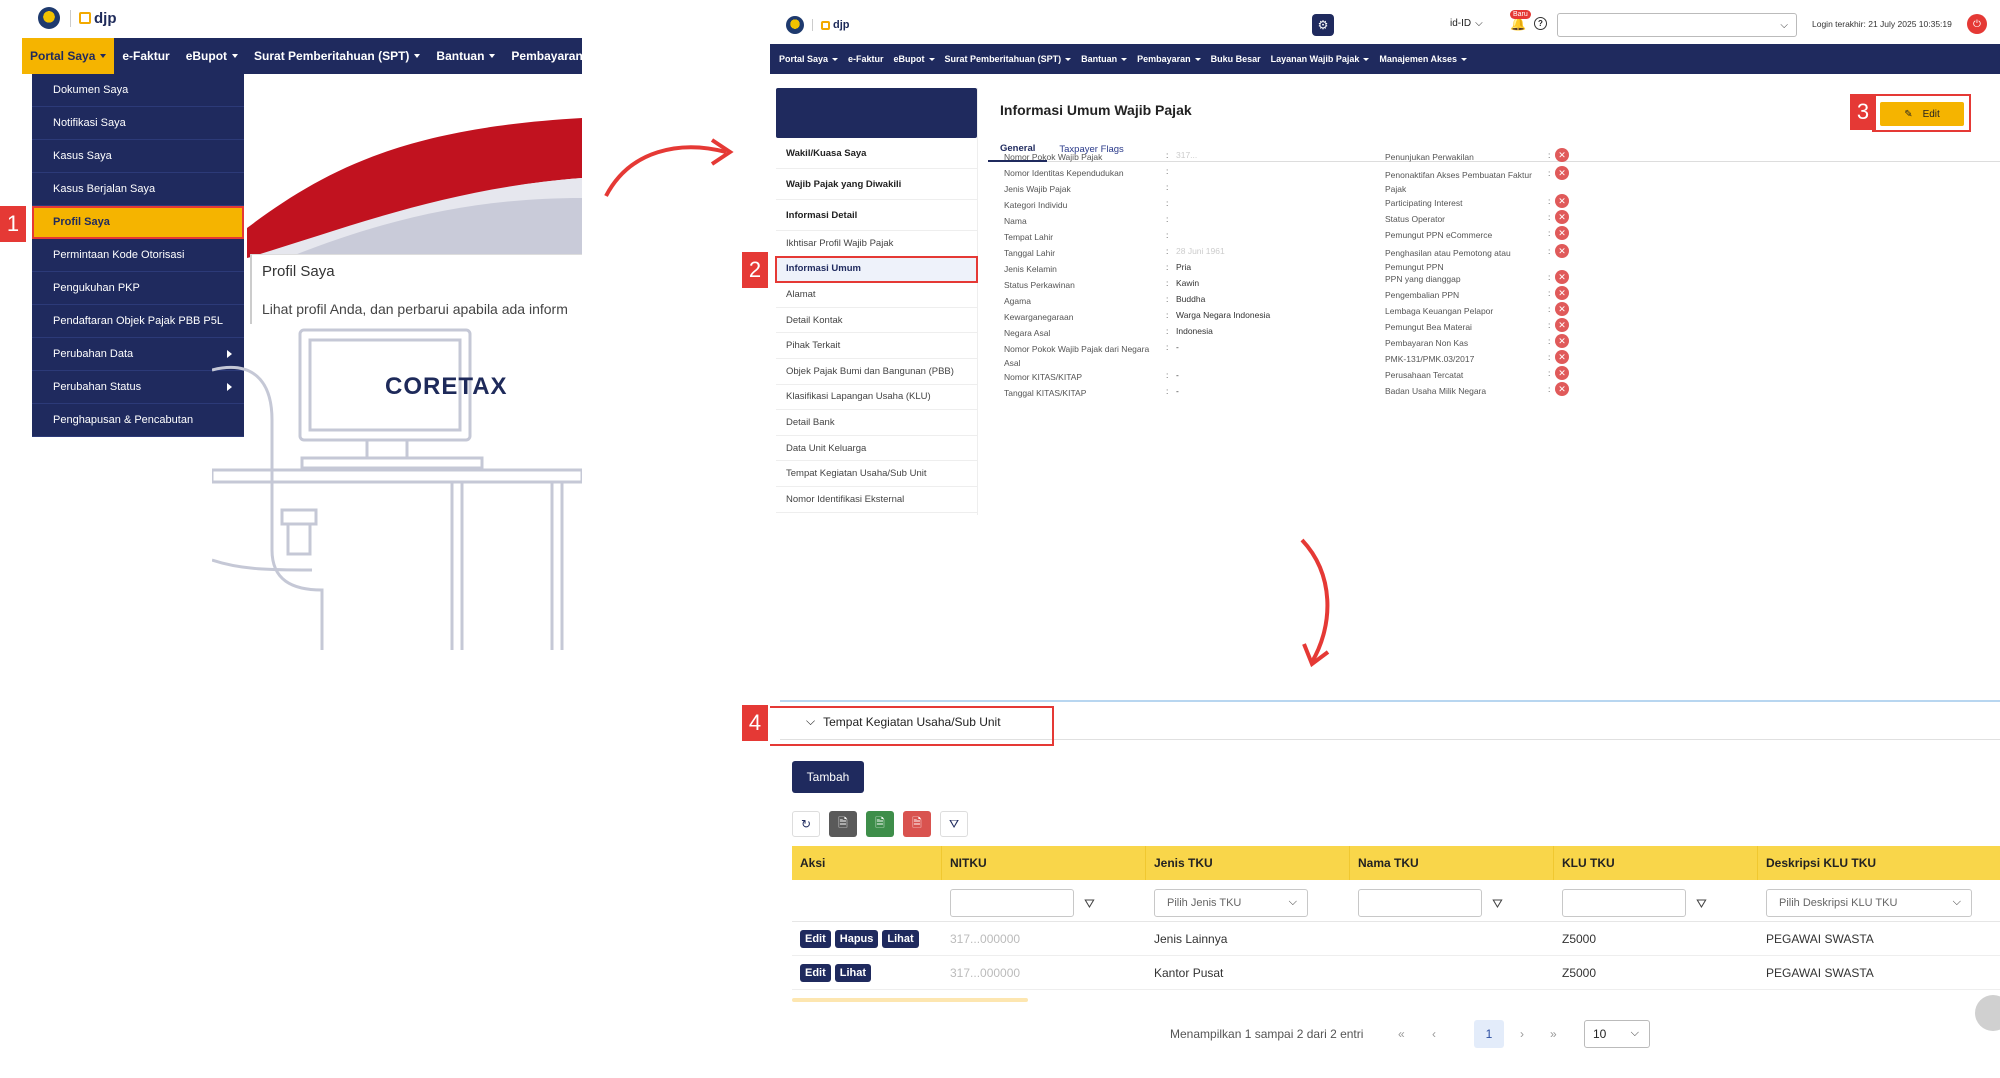  I want to click on flag-colon: :, so click(1549, 325).